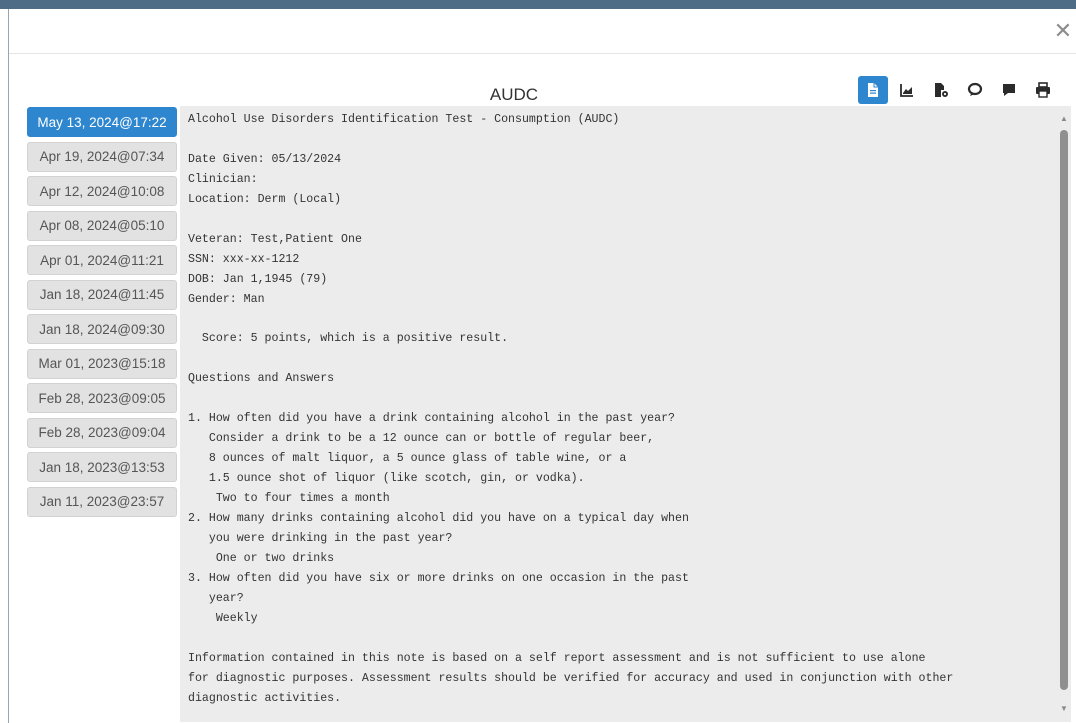 Image resolution: width=1076 pixels, height=723 pixels. I want to click on vertical-scrollbar: ▲ ▼, so click(1064, 414).